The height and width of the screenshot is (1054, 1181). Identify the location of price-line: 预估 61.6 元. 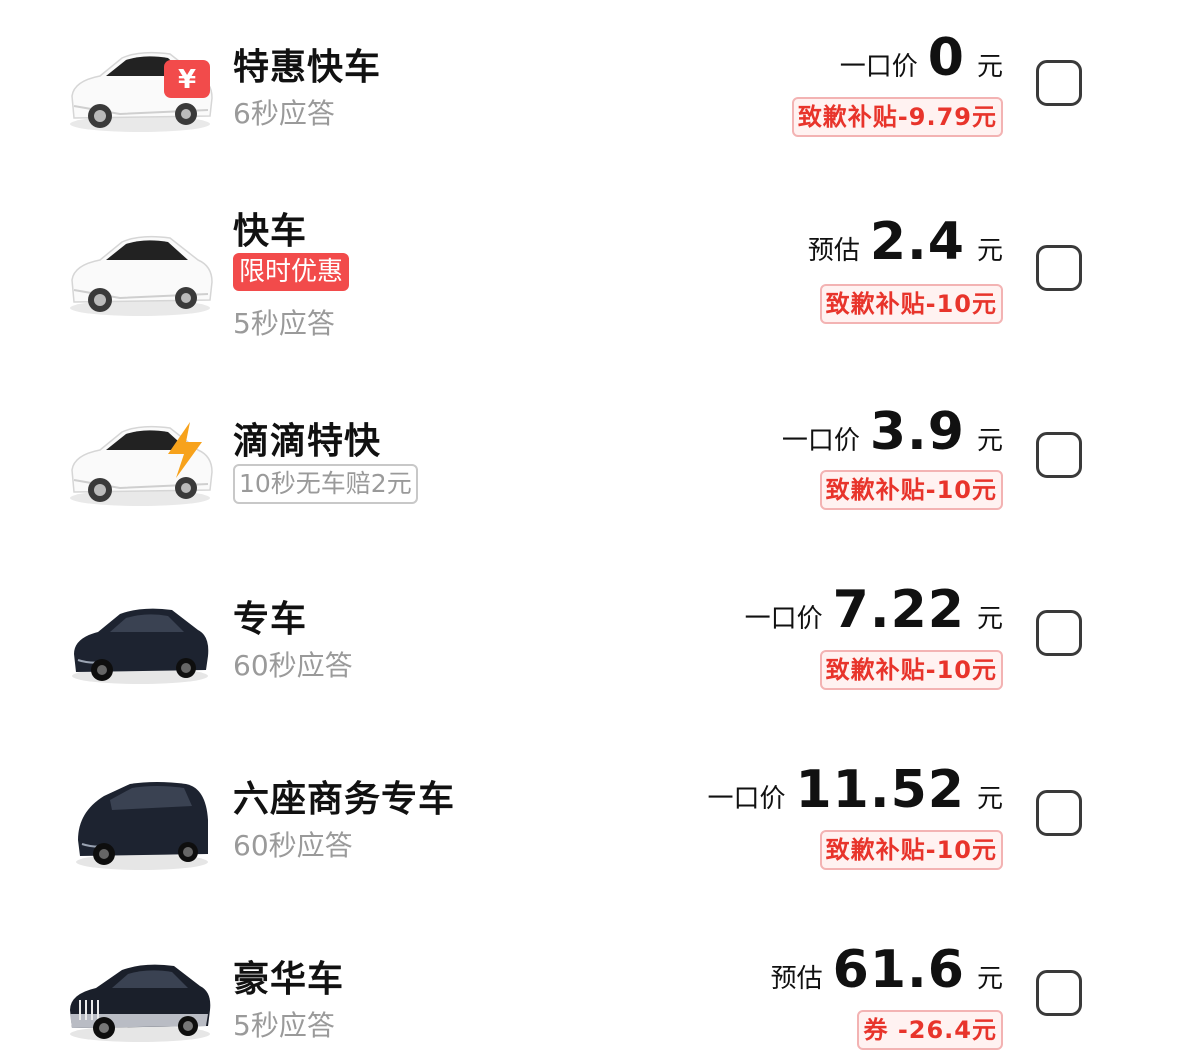
(887, 970).